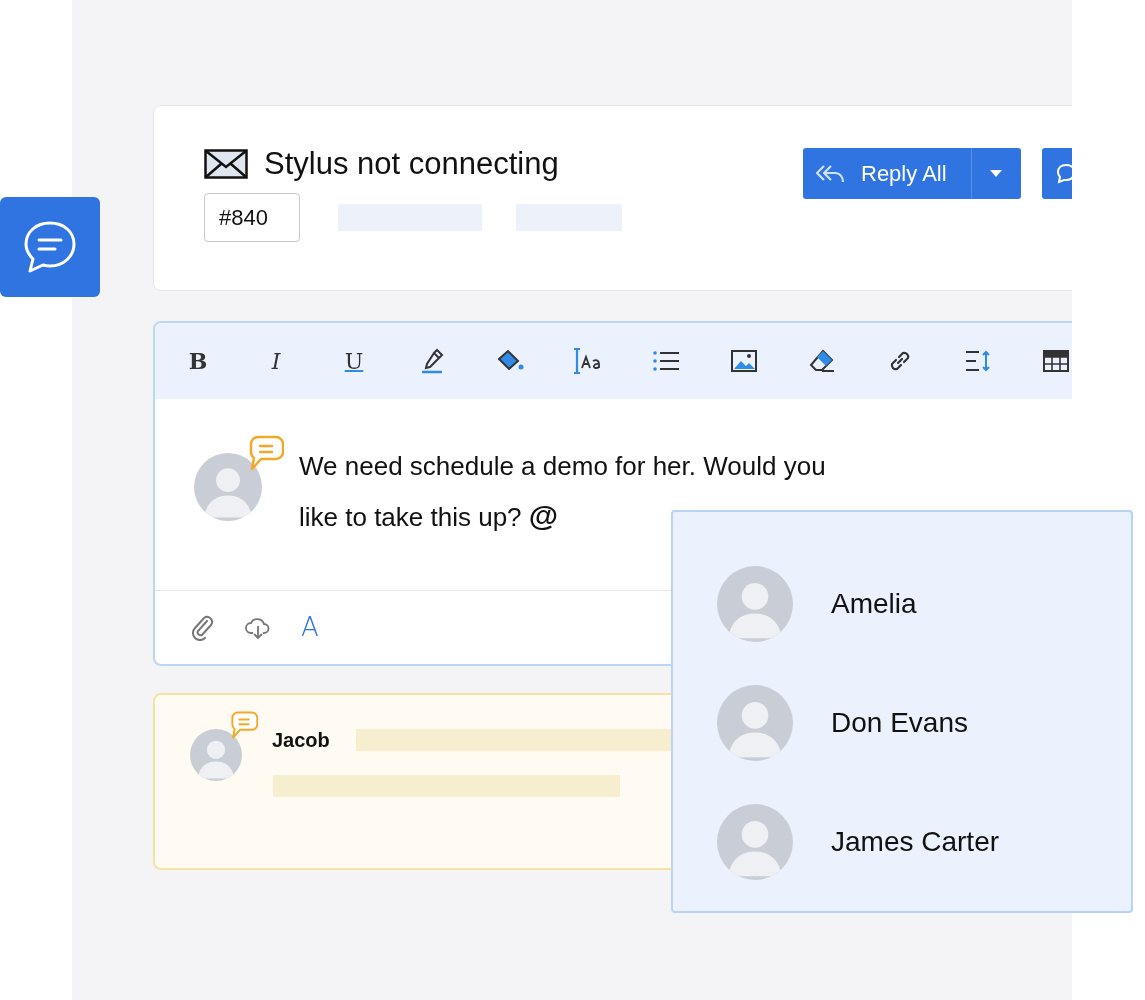  What do you see at coordinates (252, 217) in the screenshot?
I see `ticket-number: #840` at bounding box center [252, 217].